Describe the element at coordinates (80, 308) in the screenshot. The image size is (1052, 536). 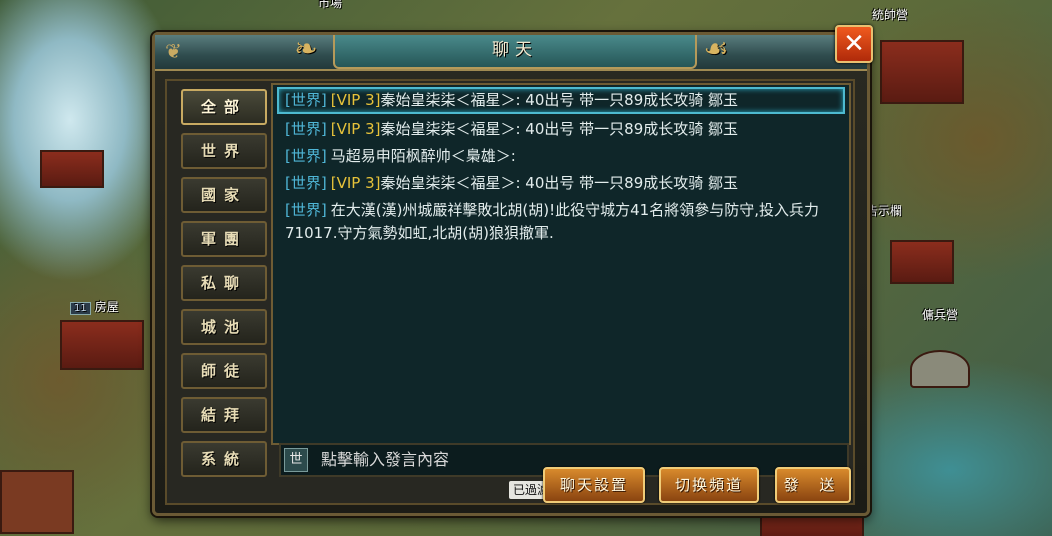
I see `house-level-badge: 11` at that location.